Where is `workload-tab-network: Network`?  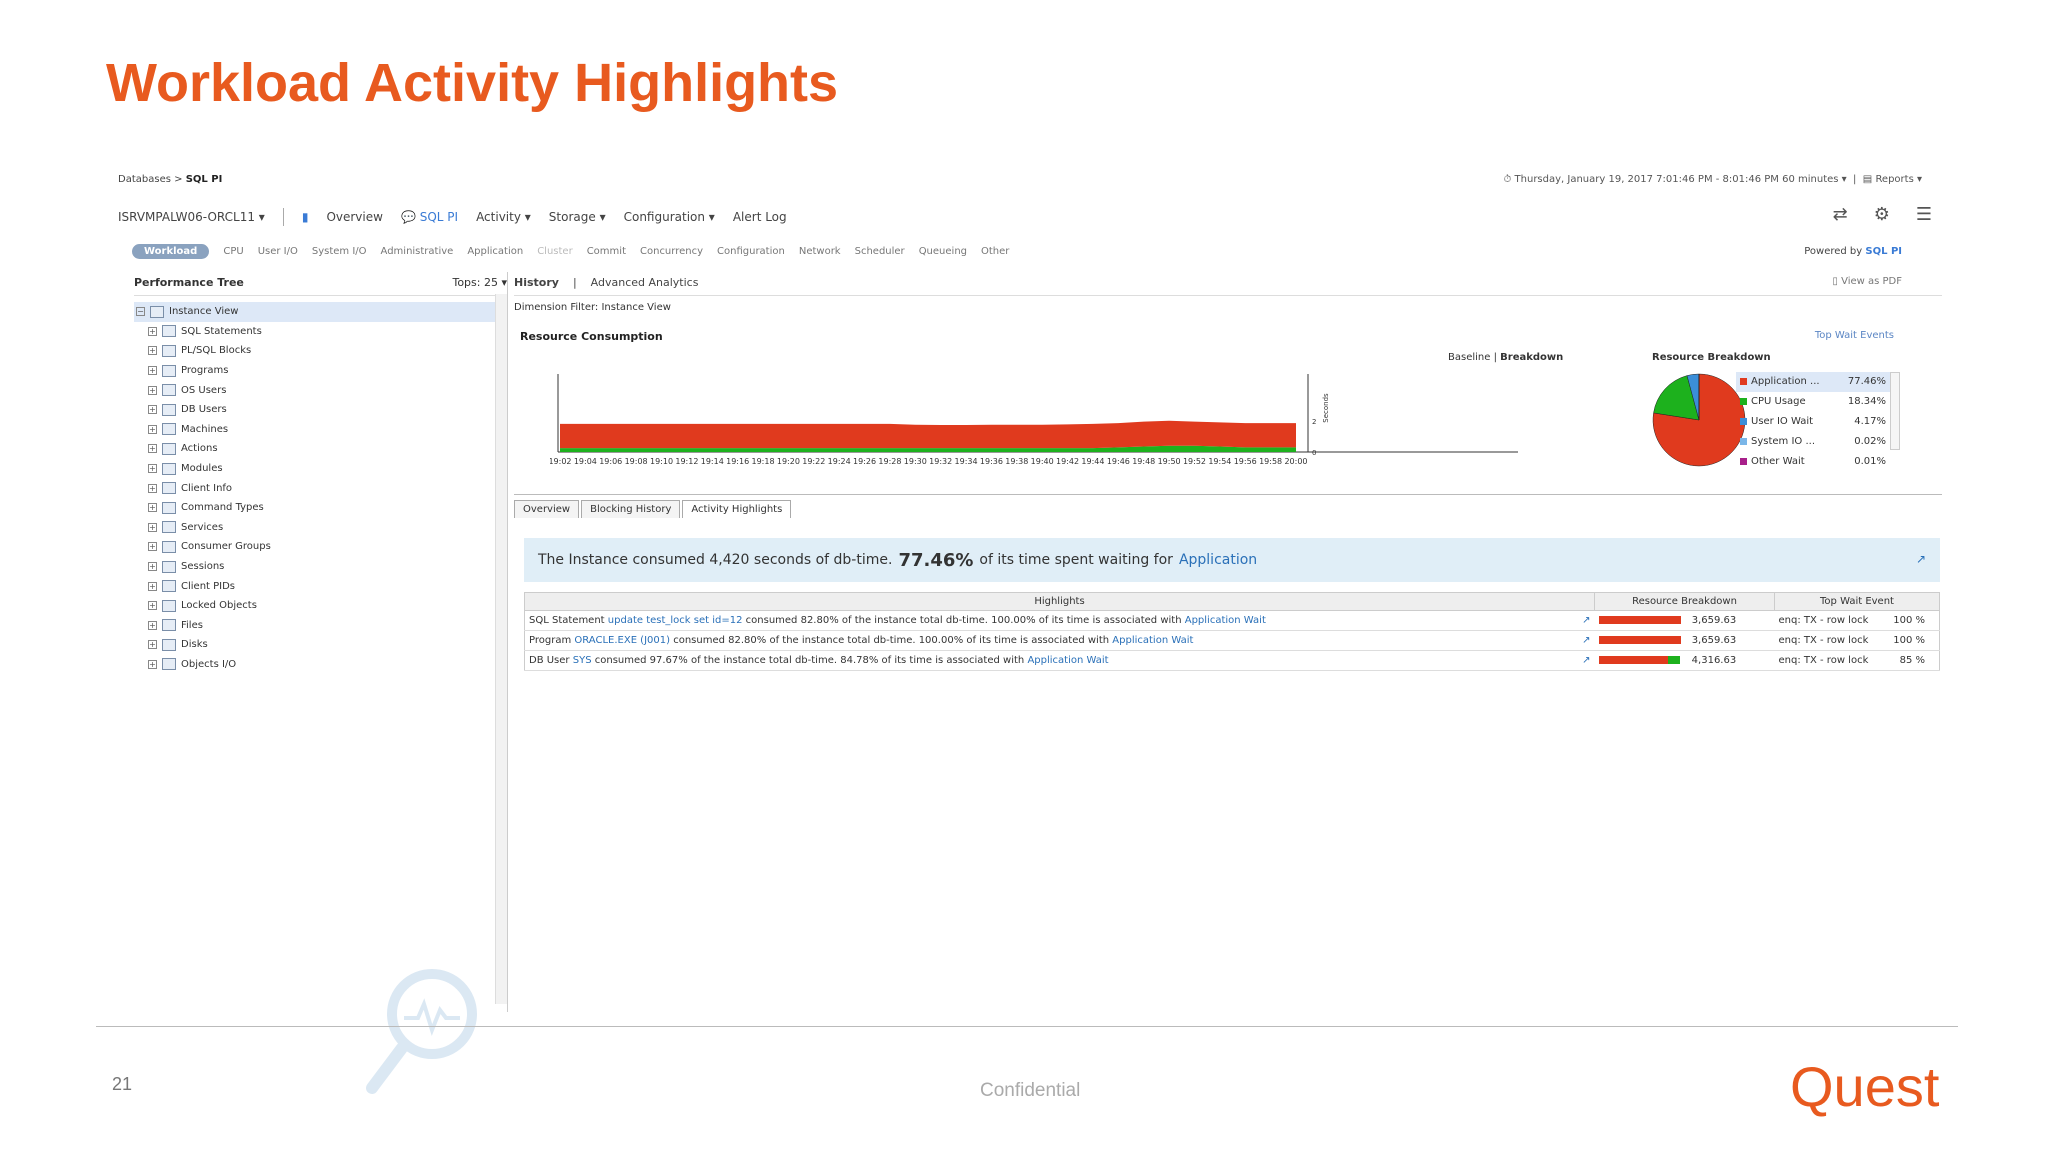 workload-tab-network: Network is located at coordinates (820, 251).